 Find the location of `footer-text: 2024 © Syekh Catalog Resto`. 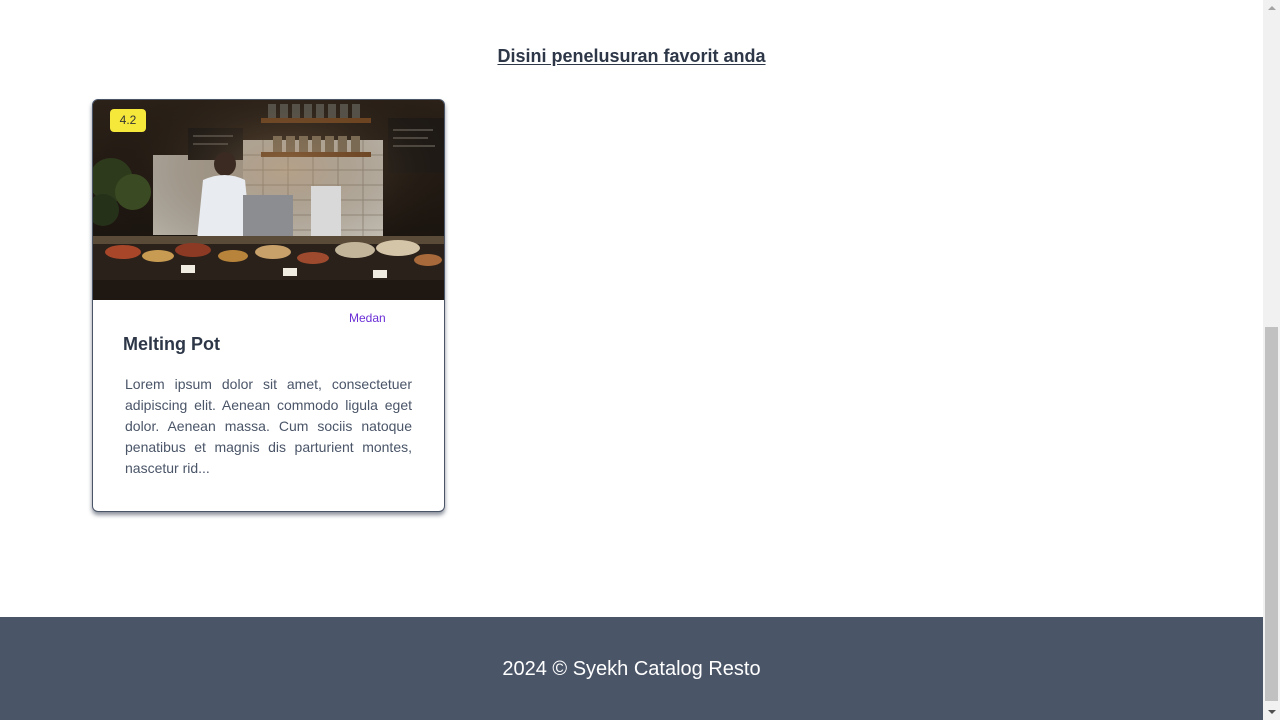

footer-text: 2024 © Syekh Catalog Resto is located at coordinates (631, 669).